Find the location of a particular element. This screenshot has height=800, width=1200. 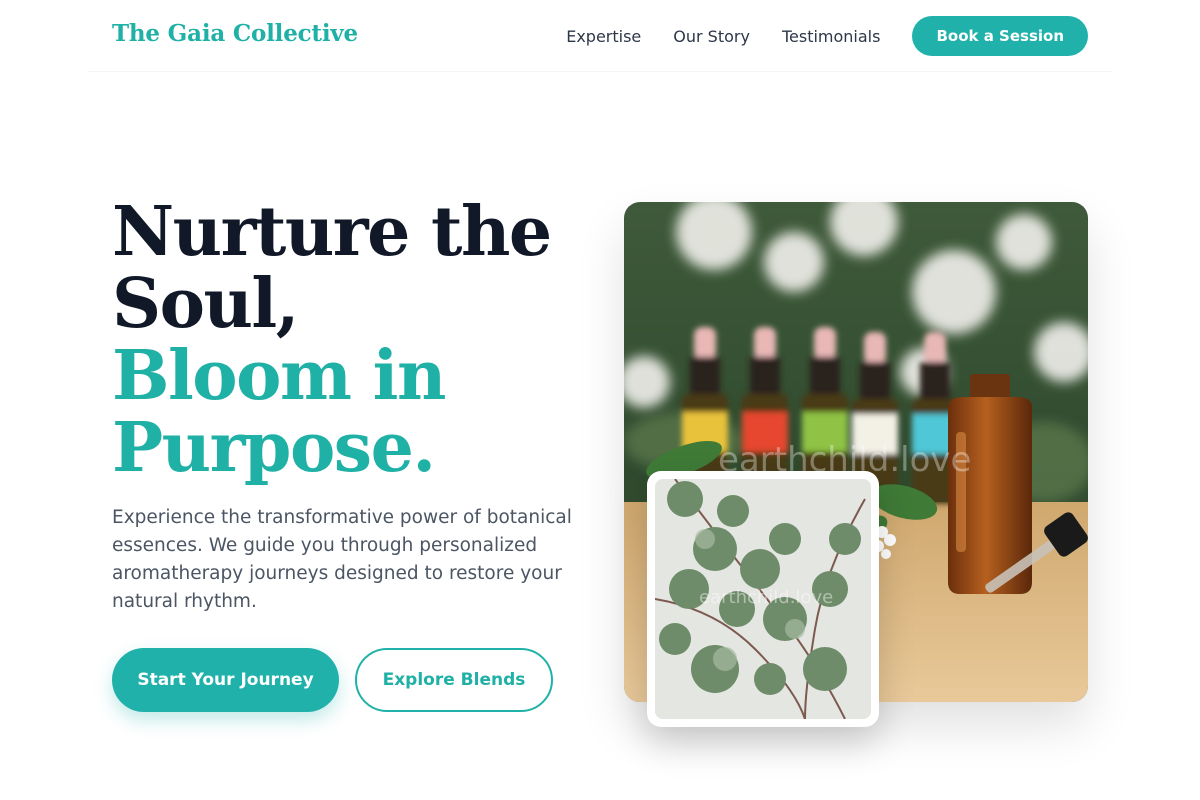

inset-image-watermark: earthchild.love is located at coordinates (766, 597).